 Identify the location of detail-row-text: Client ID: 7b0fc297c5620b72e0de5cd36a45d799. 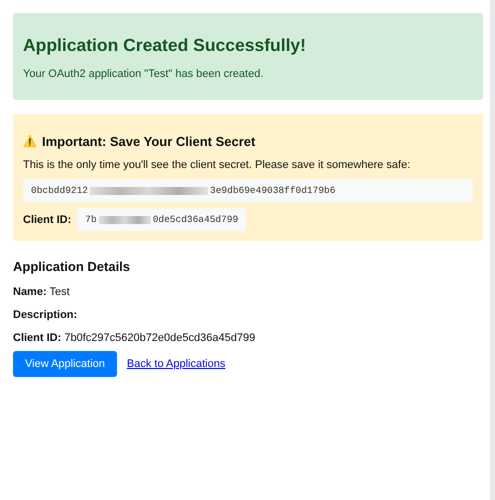
(134, 338).